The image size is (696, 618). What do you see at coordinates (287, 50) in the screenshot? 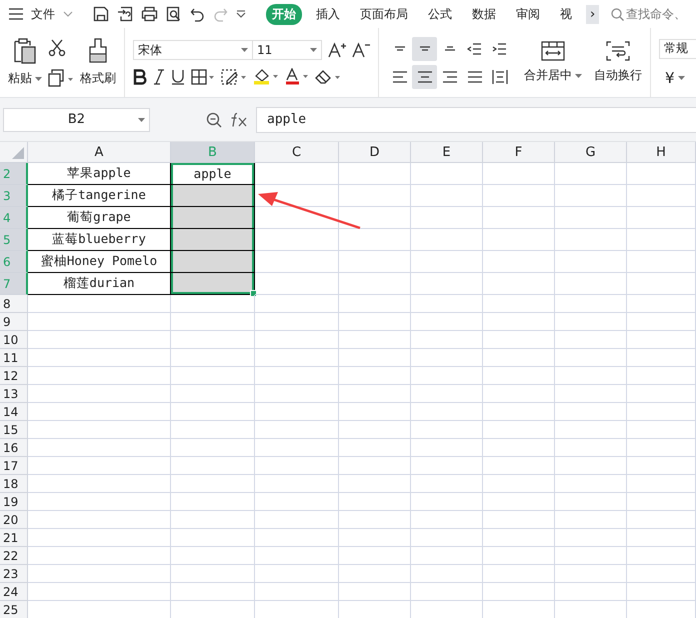
I see `font-size-select: 11` at bounding box center [287, 50].